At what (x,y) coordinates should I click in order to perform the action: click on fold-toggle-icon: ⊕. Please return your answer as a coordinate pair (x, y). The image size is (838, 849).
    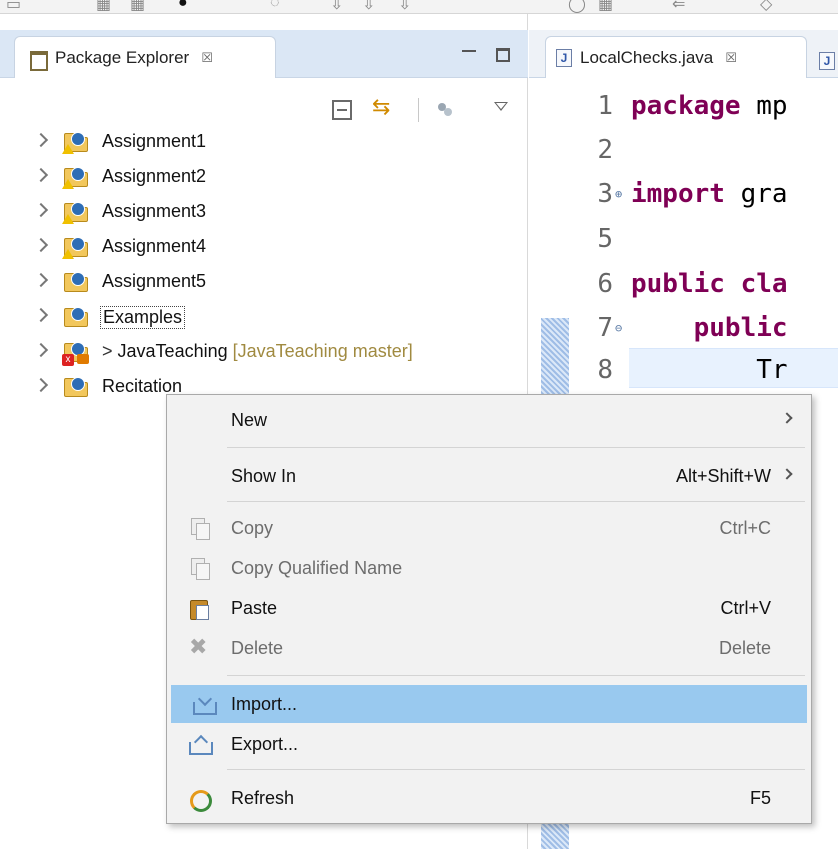
    Looking at the image, I should click on (622, 194).